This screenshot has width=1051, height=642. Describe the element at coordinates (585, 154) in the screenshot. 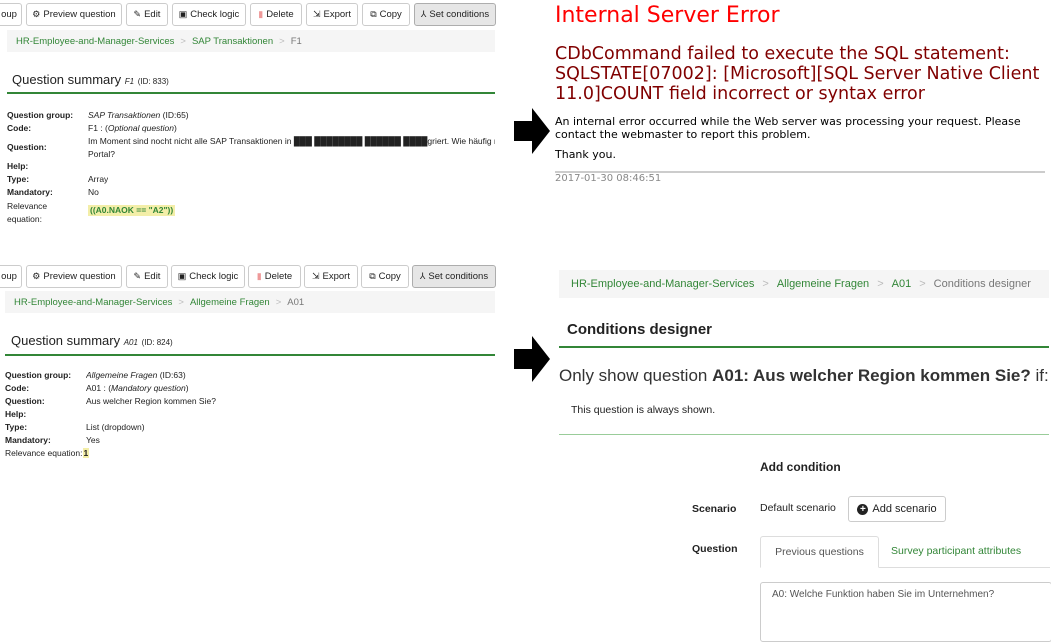

I see `error-thanks: Thank you.` at that location.